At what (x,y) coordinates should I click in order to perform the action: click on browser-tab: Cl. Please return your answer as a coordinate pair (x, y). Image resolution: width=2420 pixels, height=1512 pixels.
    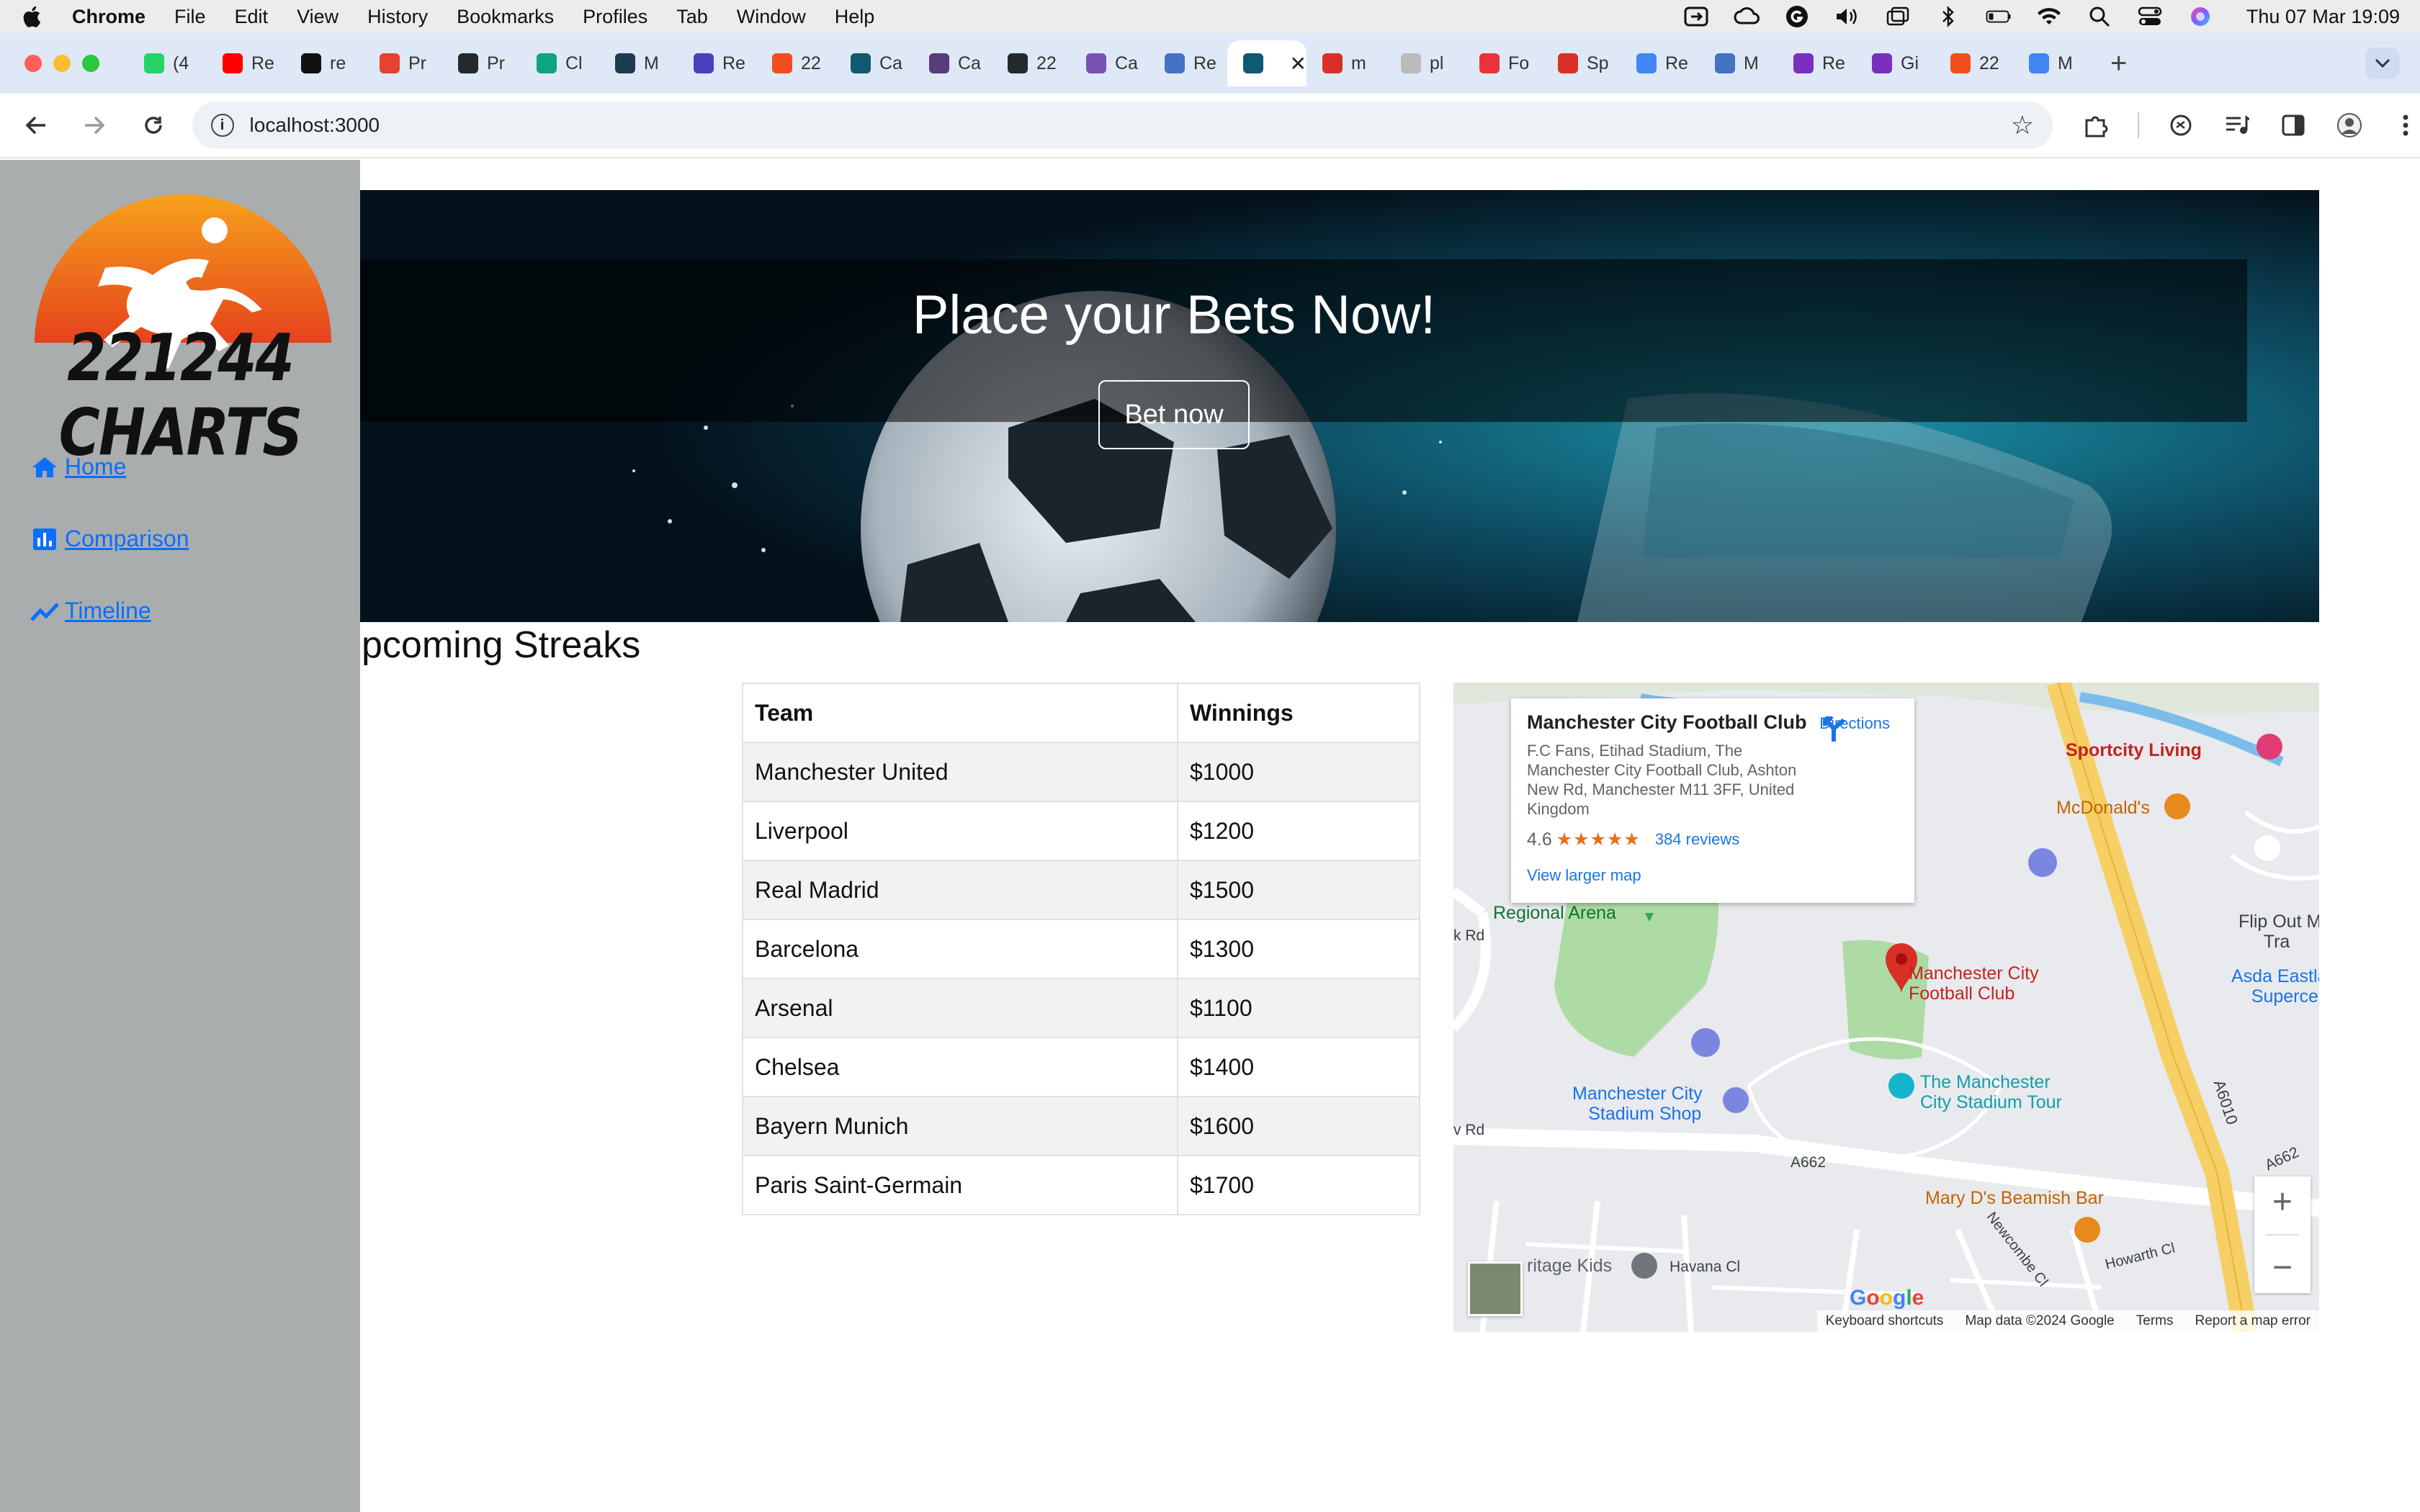
    Looking at the image, I should click on (560, 63).